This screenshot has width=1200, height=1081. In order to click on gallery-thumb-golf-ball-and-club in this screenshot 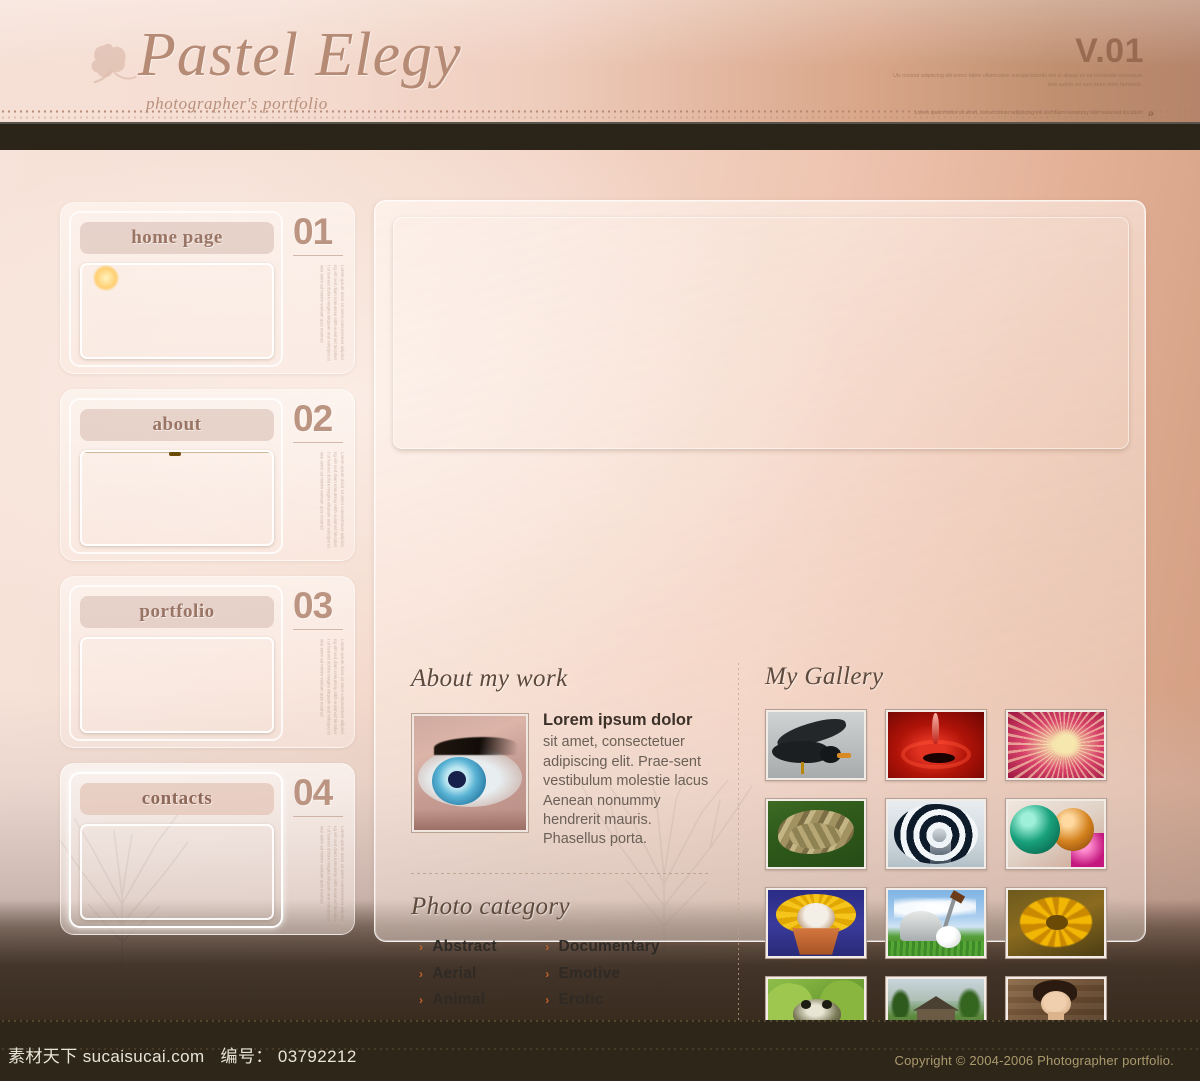, I will do `click(936, 923)`.